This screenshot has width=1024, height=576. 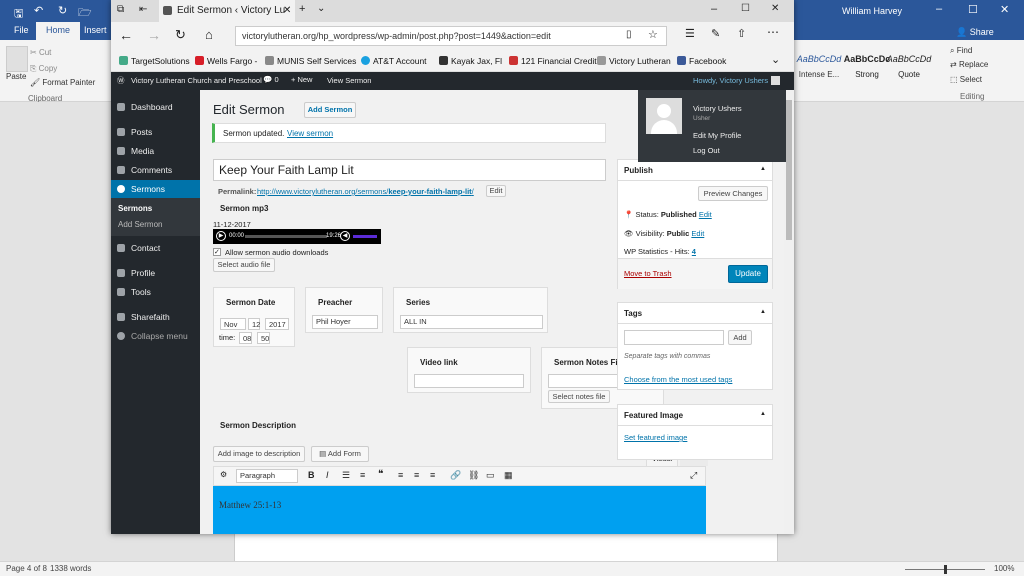 I want to click on volume-slider, so click(x=365, y=236).